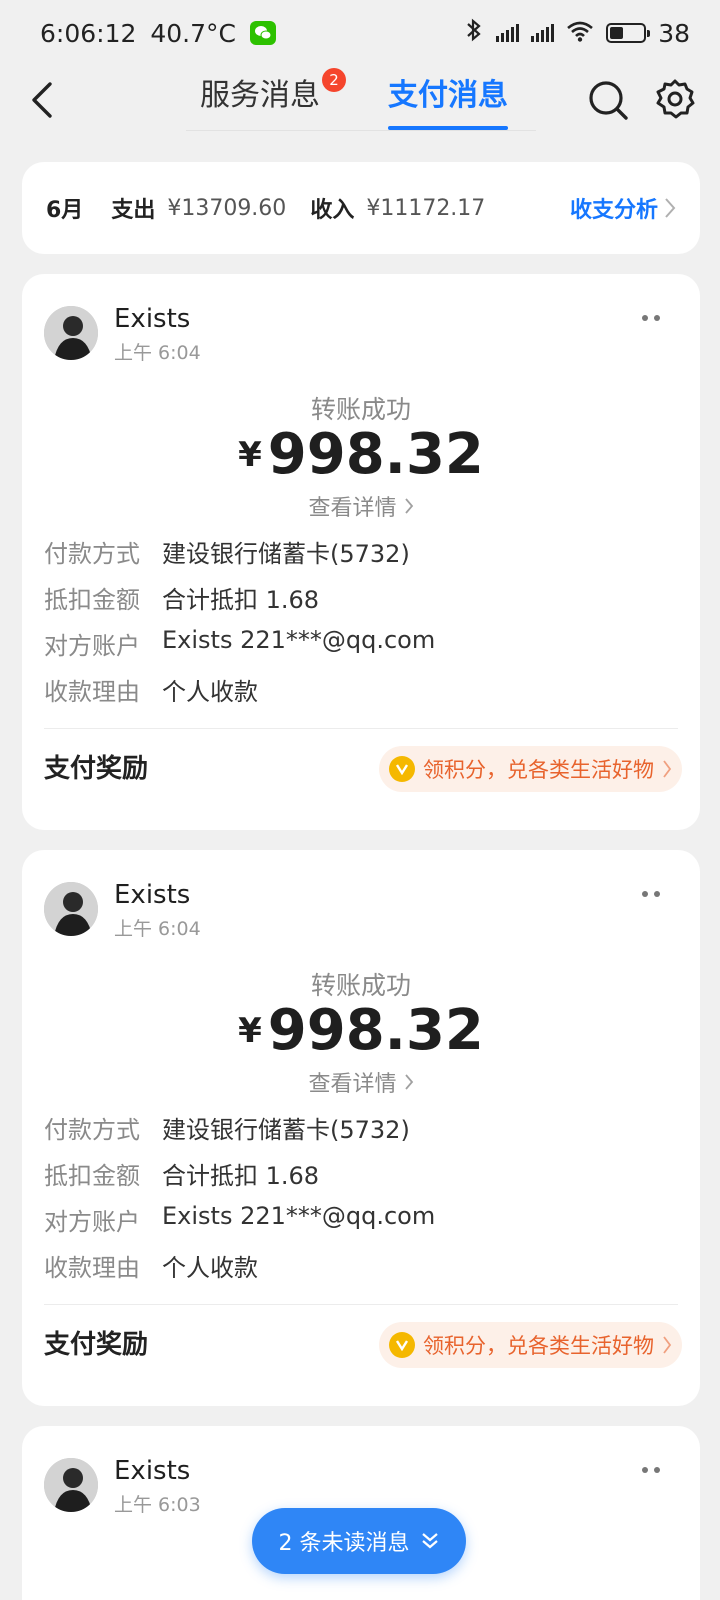  What do you see at coordinates (227, 208) in the screenshot?
I see `expense-value: ¥13709.60` at bounding box center [227, 208].